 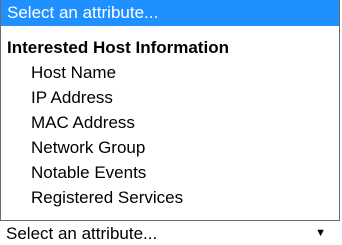 What do you see at coordinates (170, 198) in the screenshot?
I see `option-registered-services: Registered Services` at bounding box center [170, 198].